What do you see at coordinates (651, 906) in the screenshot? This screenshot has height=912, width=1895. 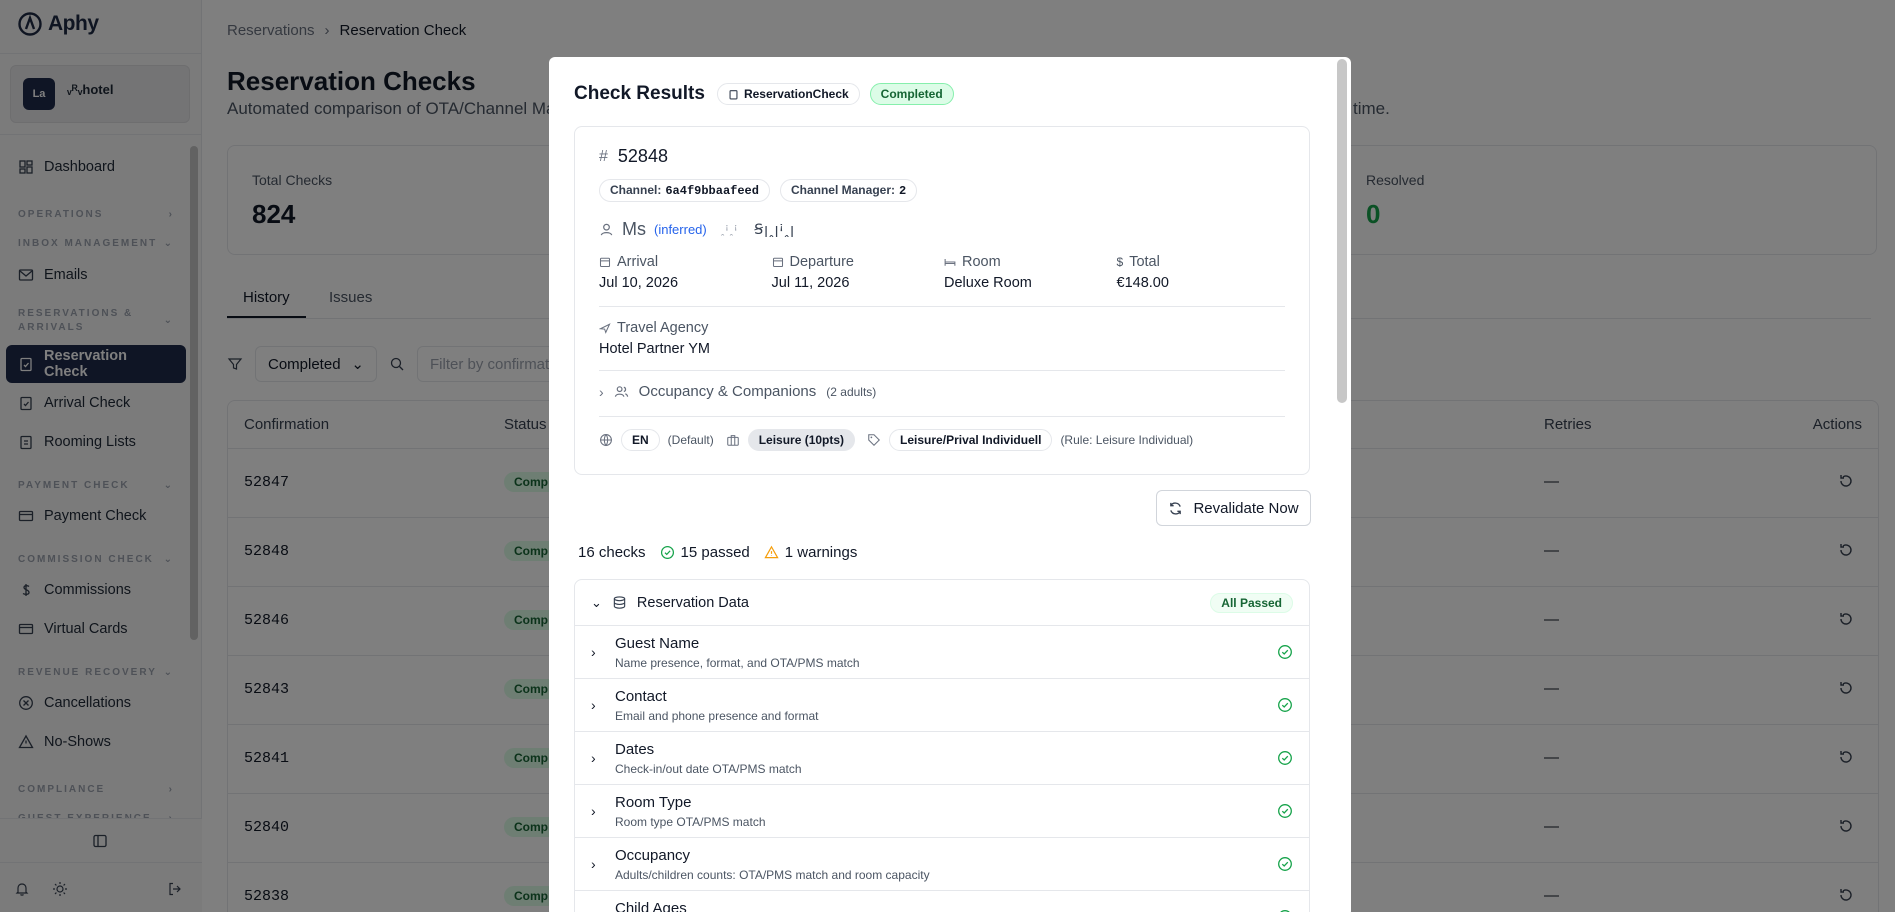 I see `check-name: Child Ages` at bounding box center [651, 906].